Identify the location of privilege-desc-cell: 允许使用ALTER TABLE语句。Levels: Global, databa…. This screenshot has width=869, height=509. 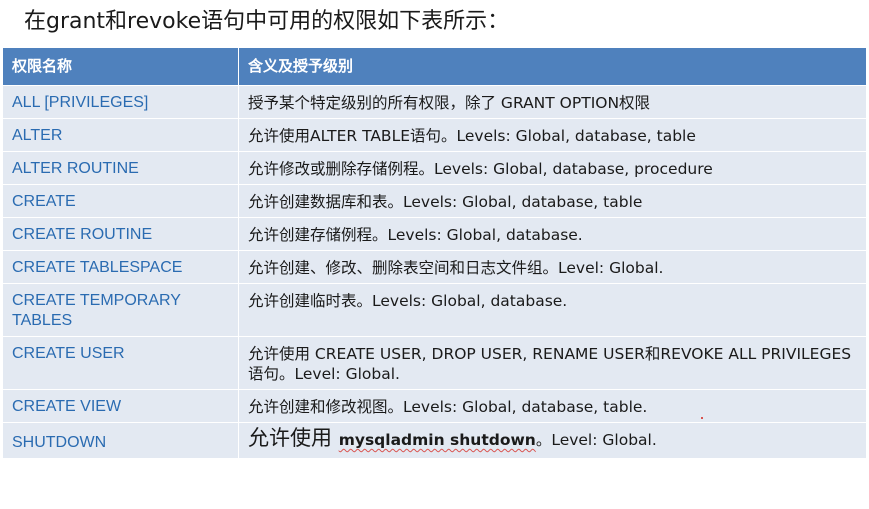
(552, 135).